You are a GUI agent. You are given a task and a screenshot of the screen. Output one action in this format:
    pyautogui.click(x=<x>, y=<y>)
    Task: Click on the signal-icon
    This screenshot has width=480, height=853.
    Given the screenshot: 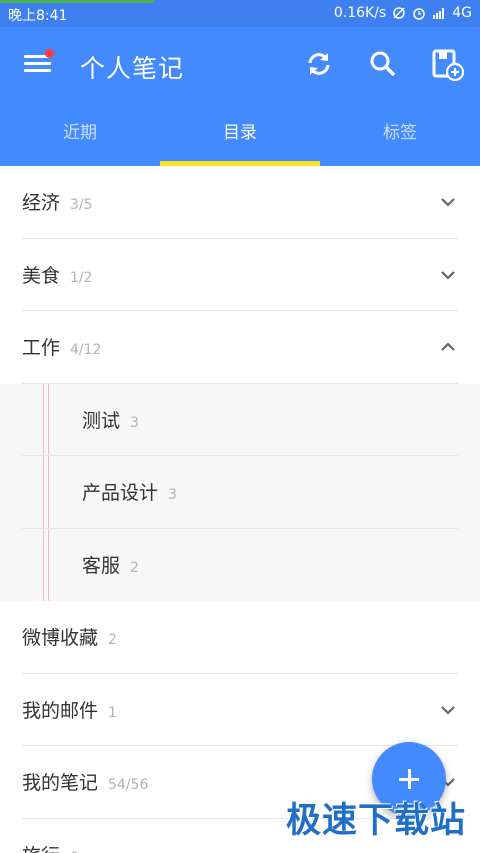 What is the action you would take?
    pyautogui.click(x=439, y=13)
    